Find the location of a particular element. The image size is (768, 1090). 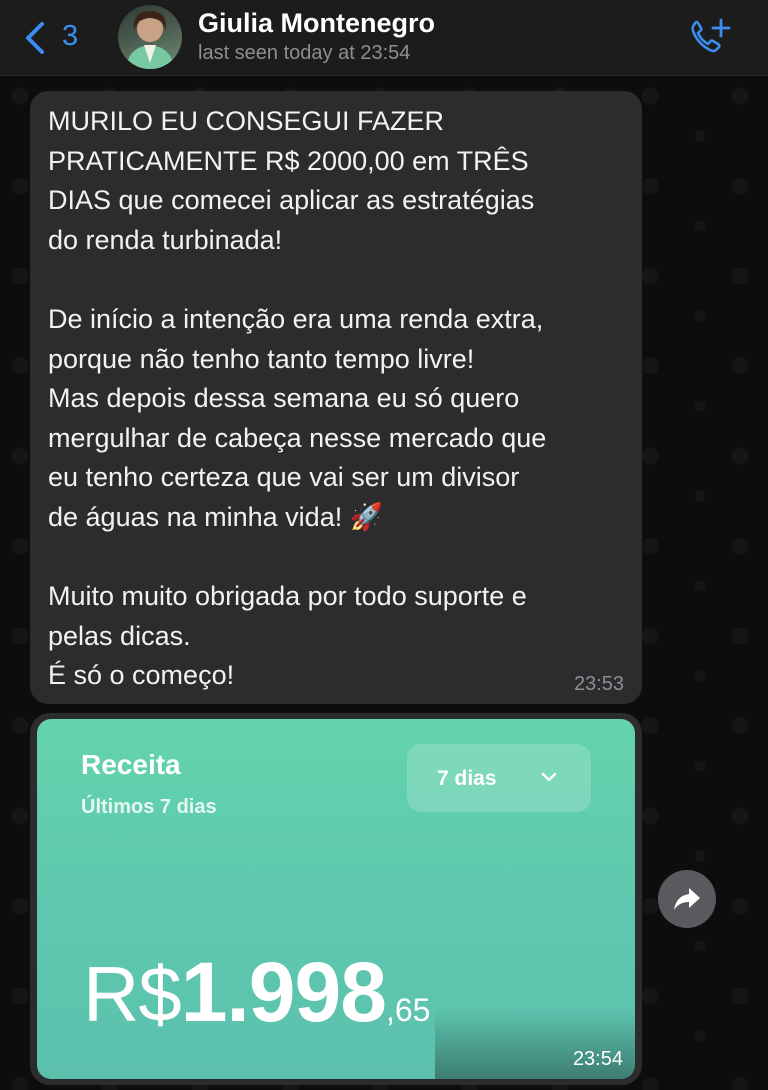

contact-name: Giulia Montenegro is located at coordinates (316, 23).